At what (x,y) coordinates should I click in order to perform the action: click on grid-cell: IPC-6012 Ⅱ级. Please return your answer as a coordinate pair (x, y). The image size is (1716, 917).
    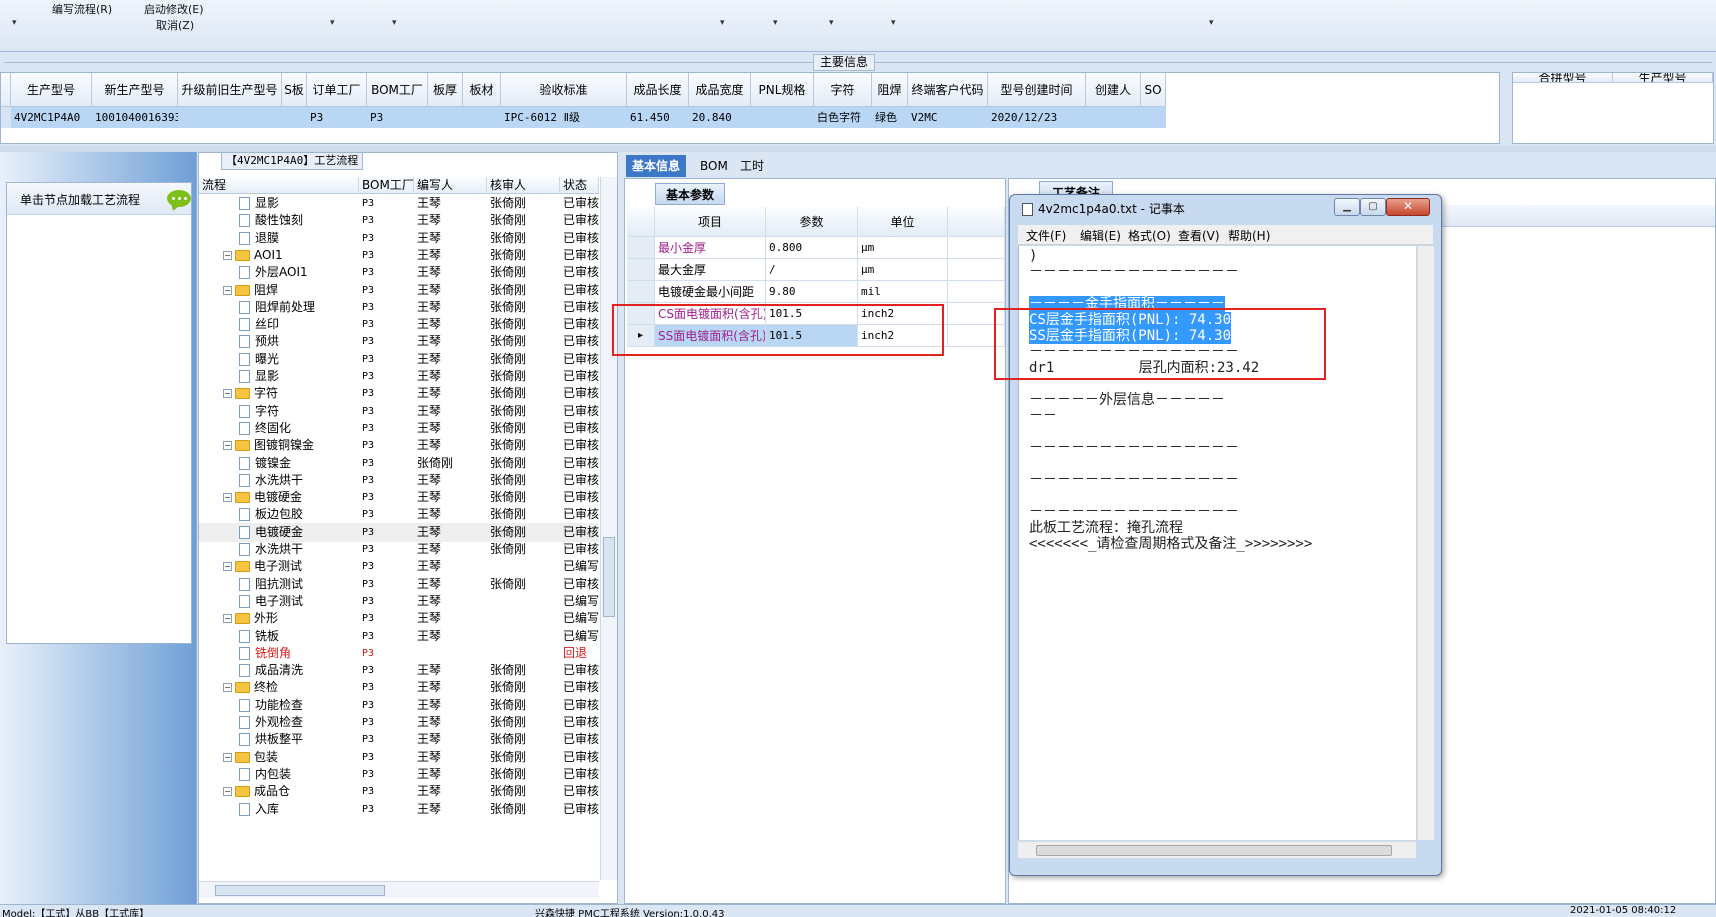
    Looking at the image, I should click on (564, 117).